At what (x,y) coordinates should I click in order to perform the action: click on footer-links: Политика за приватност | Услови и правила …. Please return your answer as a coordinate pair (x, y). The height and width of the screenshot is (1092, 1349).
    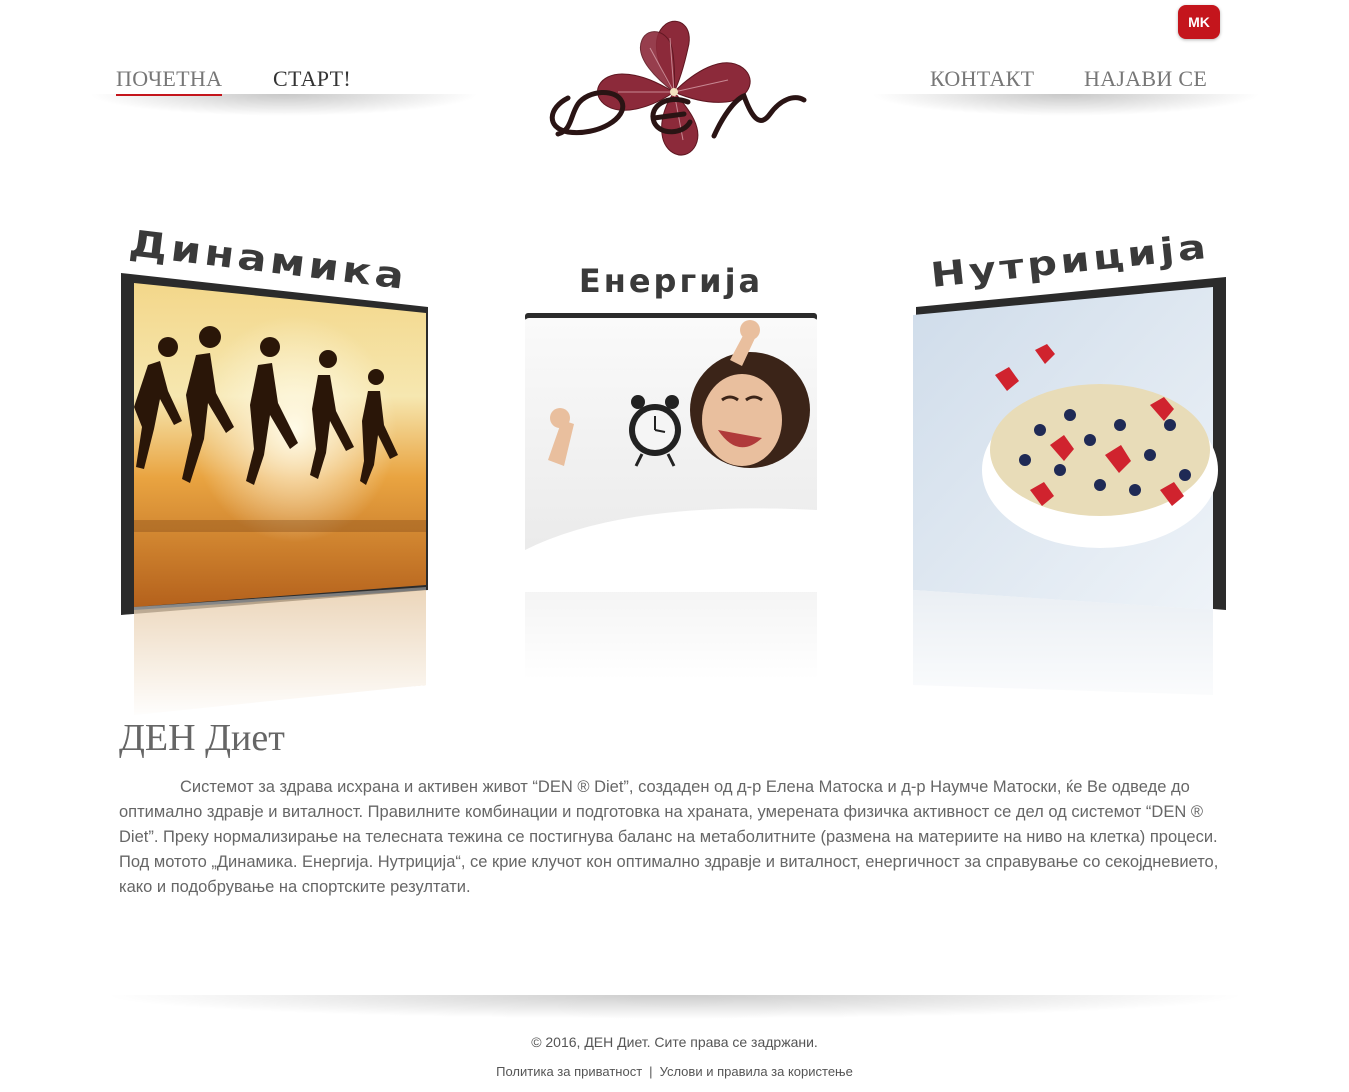
    Looking at the image, I should click on (674, 1071).